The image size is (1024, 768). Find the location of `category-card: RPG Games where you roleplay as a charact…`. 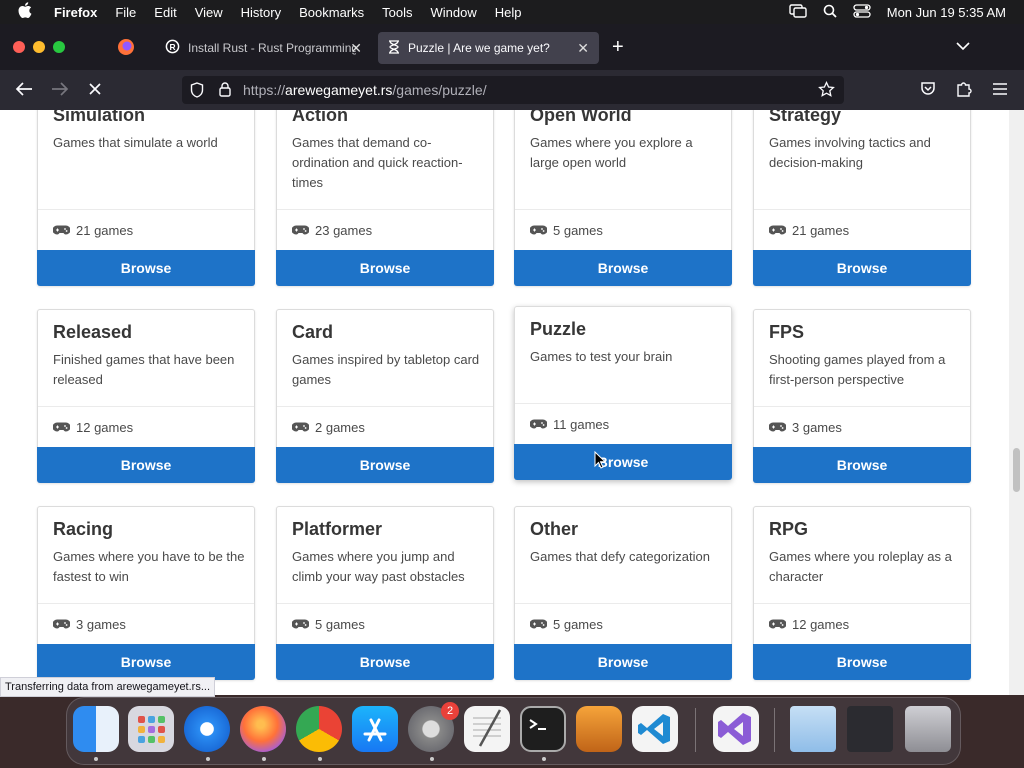

category-card: RPG Games where you roleplay as a charact… is located at coordinates (862, 593).